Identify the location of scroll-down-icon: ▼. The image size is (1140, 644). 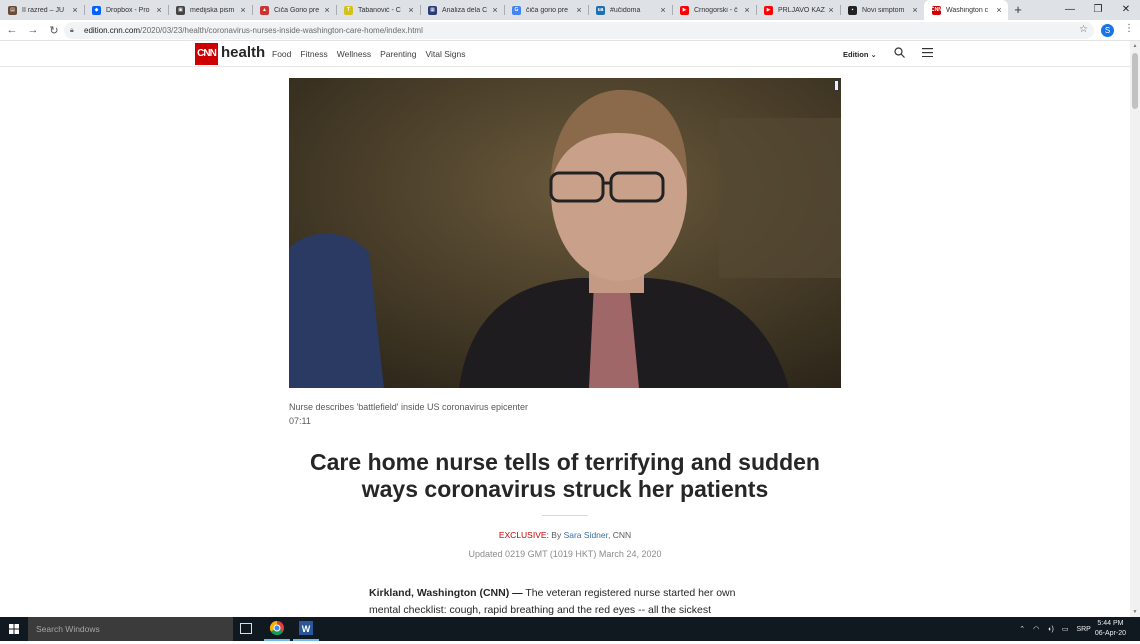
(1135, 612).